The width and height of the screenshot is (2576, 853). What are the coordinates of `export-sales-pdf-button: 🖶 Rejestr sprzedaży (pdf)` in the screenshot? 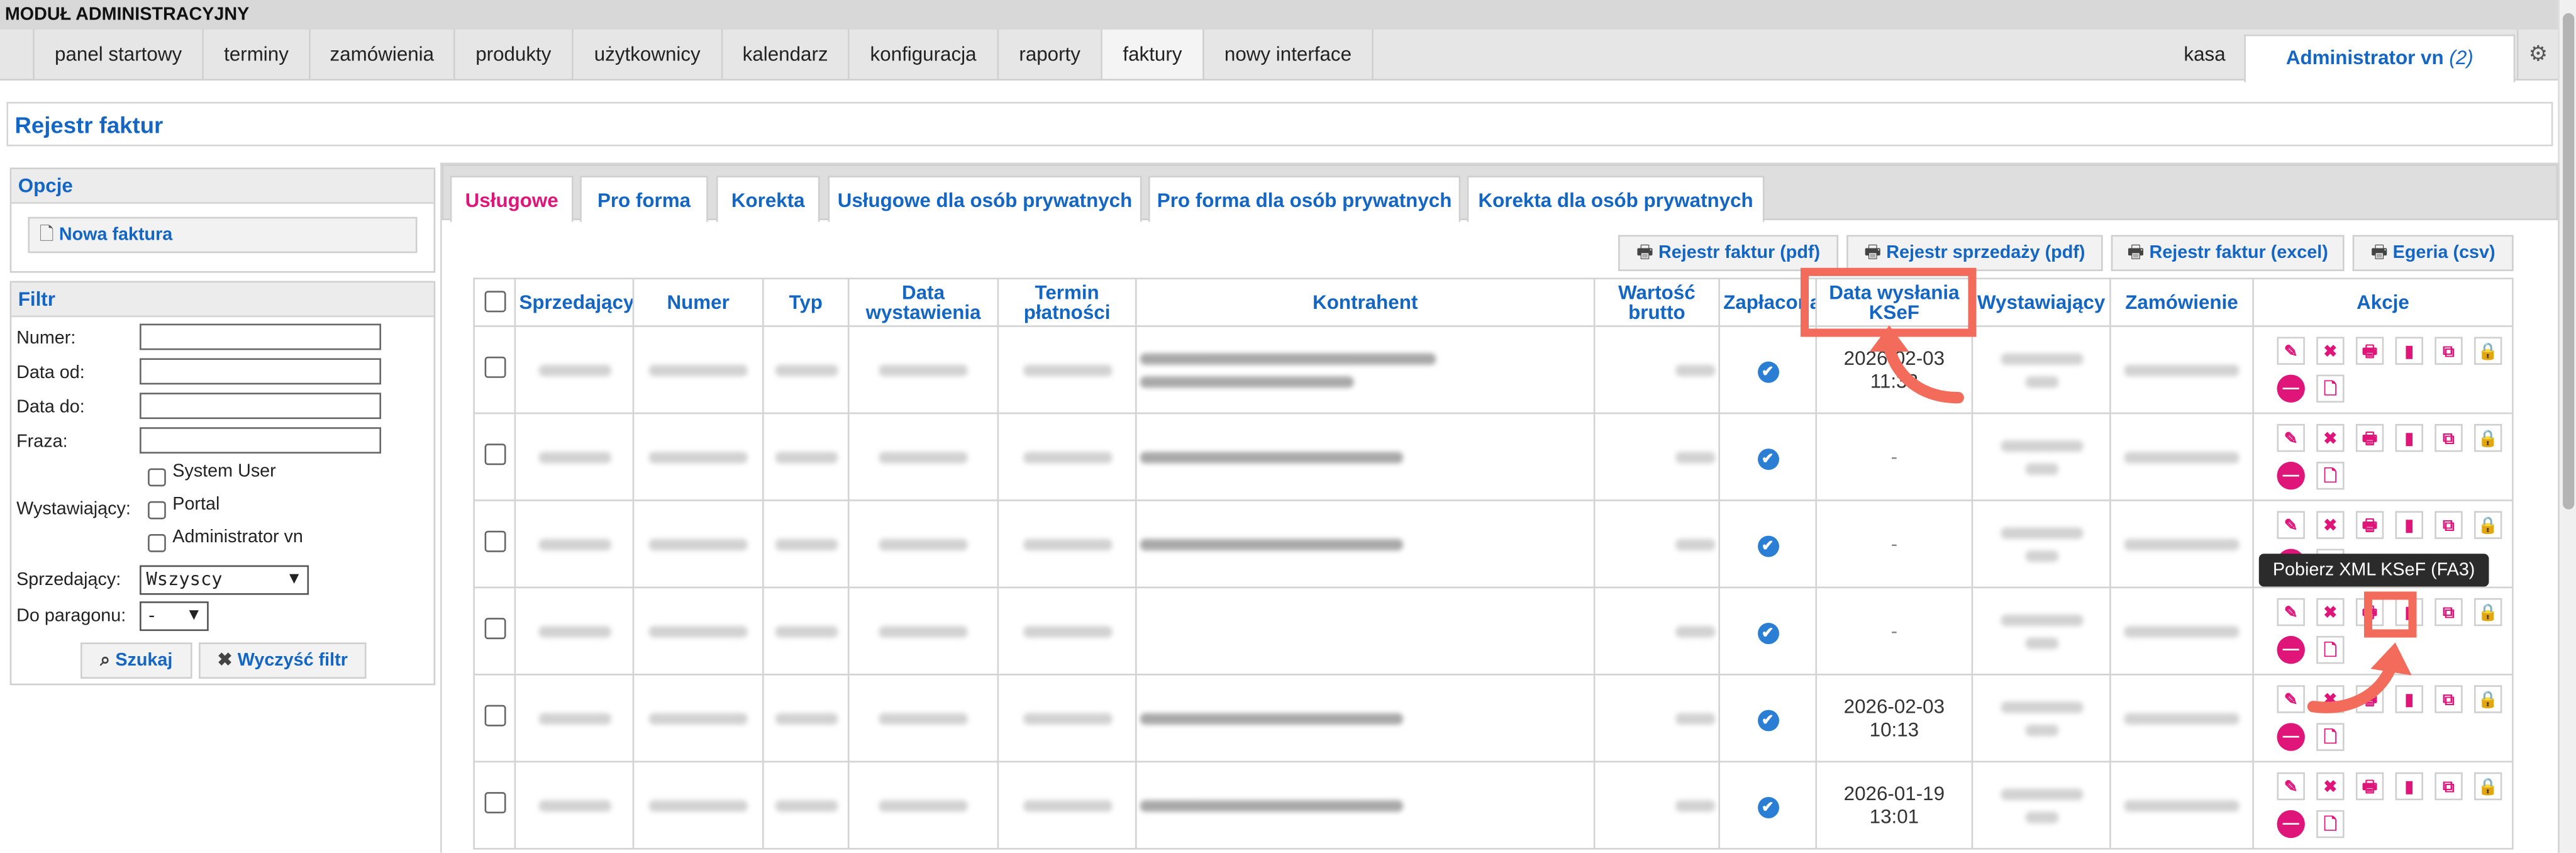 It's located at (1974, 253).